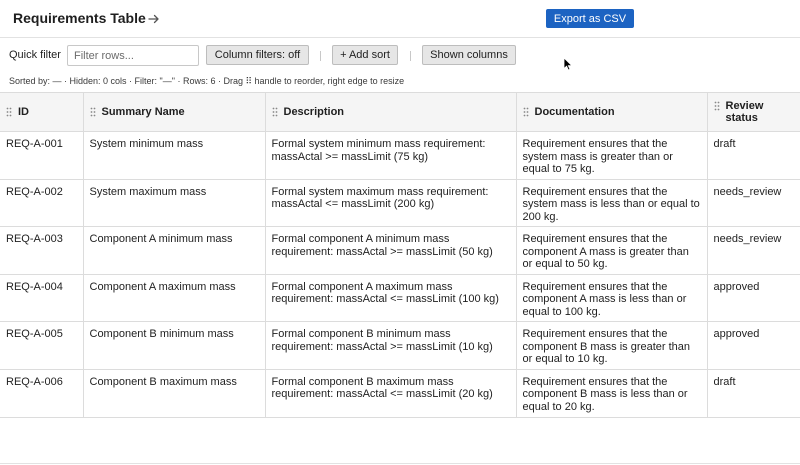  Describe the element at coordinates (400, 19) in the screenshot. I see `page-header: Requirements Table Export as CSV` at that location.